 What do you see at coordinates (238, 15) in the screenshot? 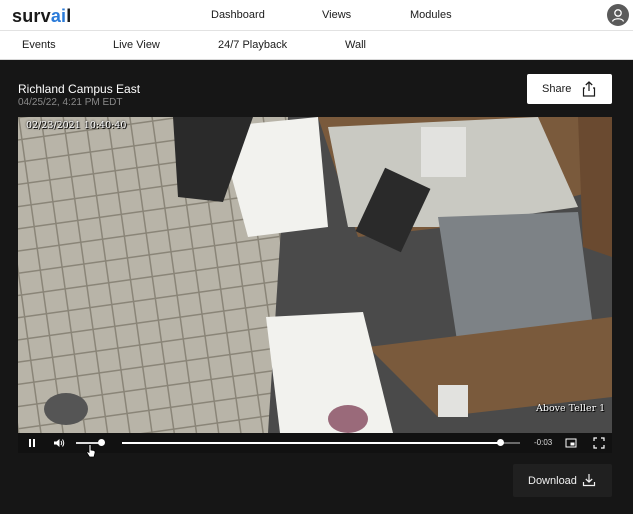
I see `nav-dashboard: Dashboard` at bounding box center [238, 15].